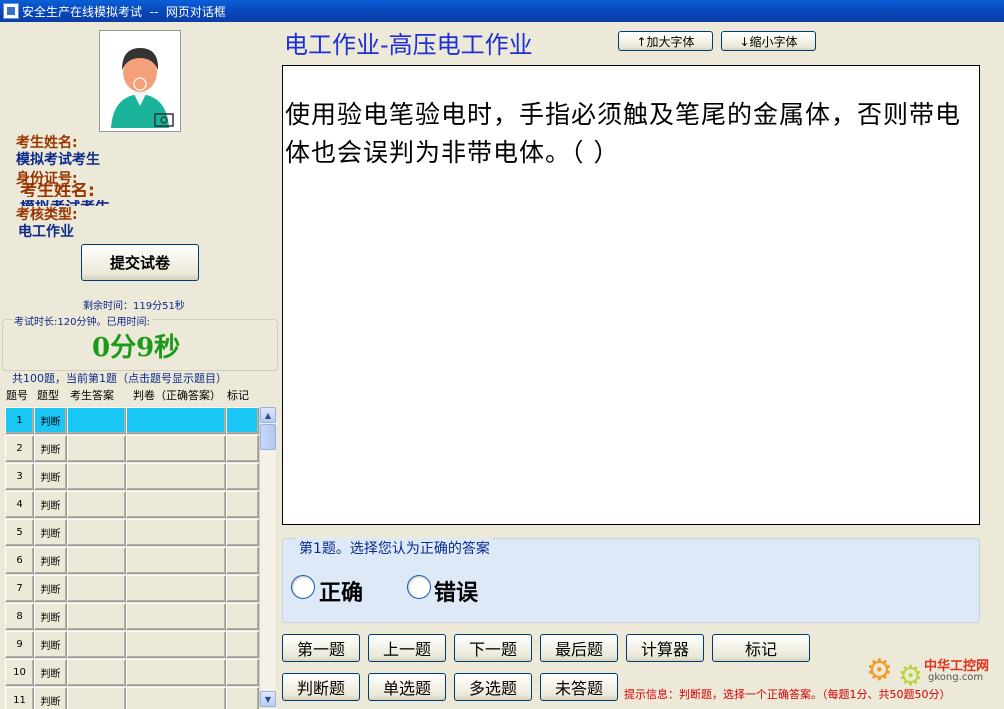 This screenshot has width=1004, height=709. What do you see at coordinates (124, 12) in the screenshot?
I see `window-title: 安全生产在线模拟考试 -- 网页对话框` at bounding box center [124, 12].